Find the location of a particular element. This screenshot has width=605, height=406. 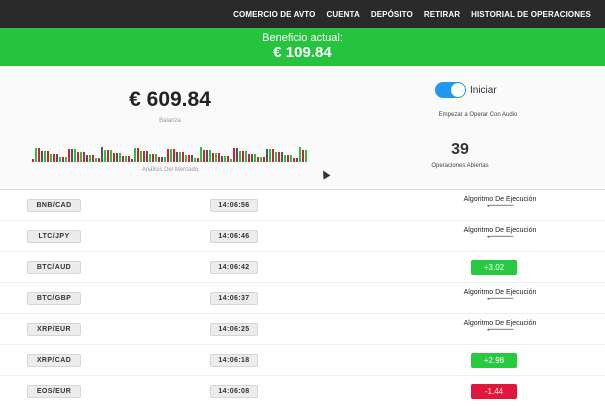

profit-banner: Beneficio actual: € 109.84 is located at coordinates (302, 47).